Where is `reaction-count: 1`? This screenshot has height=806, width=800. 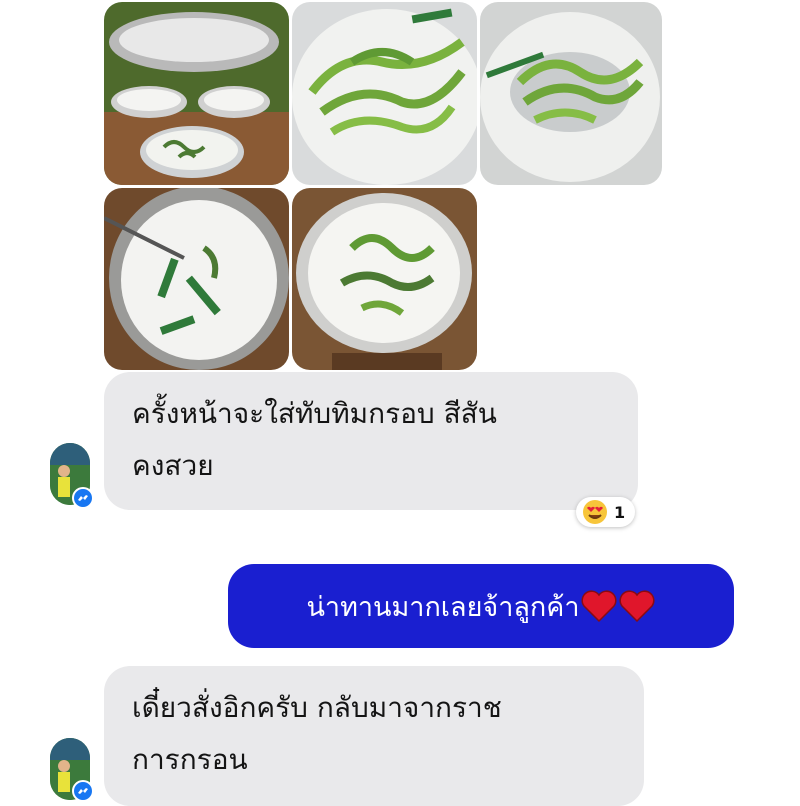 reaction-count: 1 is located at coordinates (620, 512).